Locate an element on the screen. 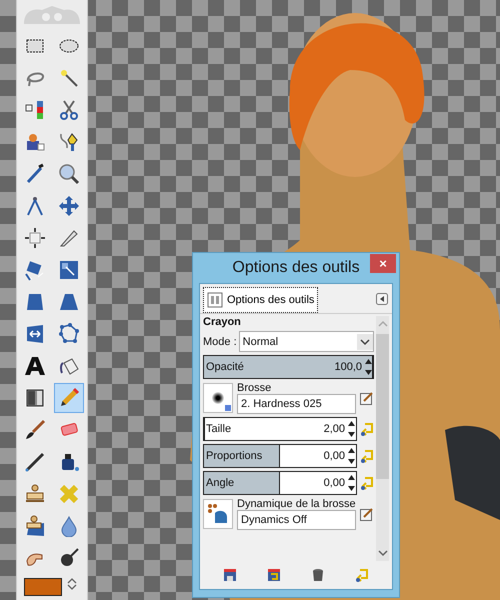 The width and height of the screenshot is (500, 600). foreground-color-swatch is located at coordinates (43, 587).